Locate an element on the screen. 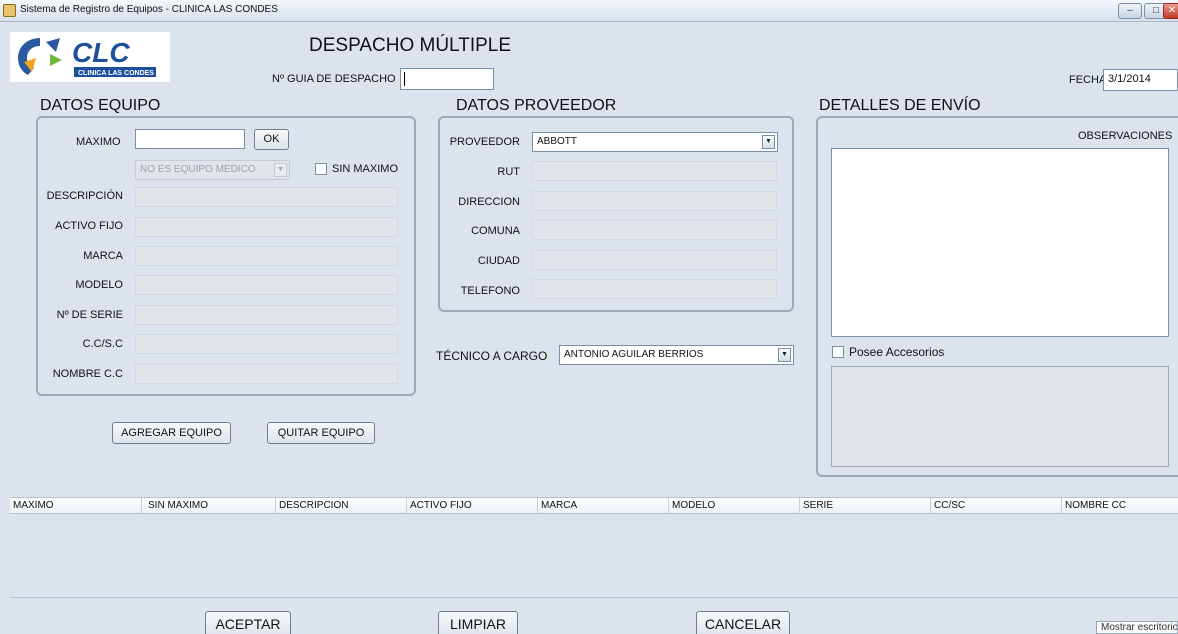 This screenshot has height=634, width=1178. posee-accesorios-checkbox is located at coordinates (838, 352).